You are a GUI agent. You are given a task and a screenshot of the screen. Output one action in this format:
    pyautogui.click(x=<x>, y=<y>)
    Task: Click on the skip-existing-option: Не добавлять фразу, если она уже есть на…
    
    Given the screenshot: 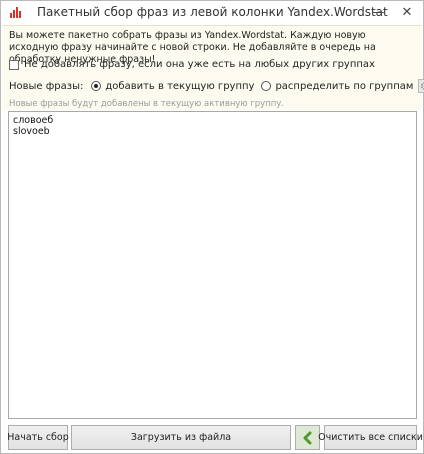 What is the action you would take?
    pyautogui.click(x=192, y=64)
    